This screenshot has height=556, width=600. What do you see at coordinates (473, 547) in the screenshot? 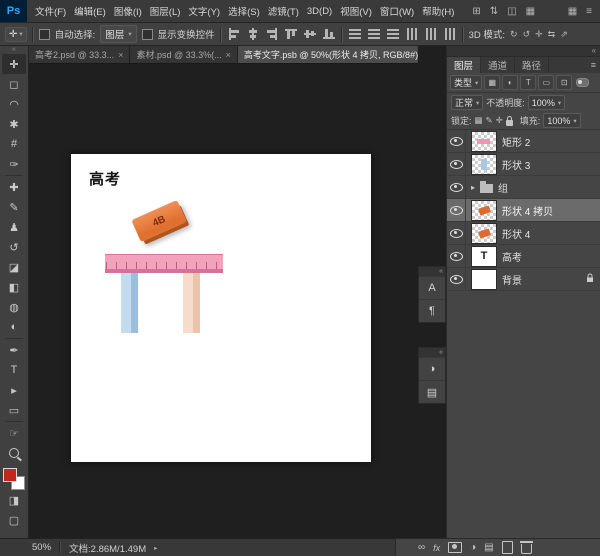
I see `new-adjustment-layer-icon: ◑` at bounding box center [473, 547].